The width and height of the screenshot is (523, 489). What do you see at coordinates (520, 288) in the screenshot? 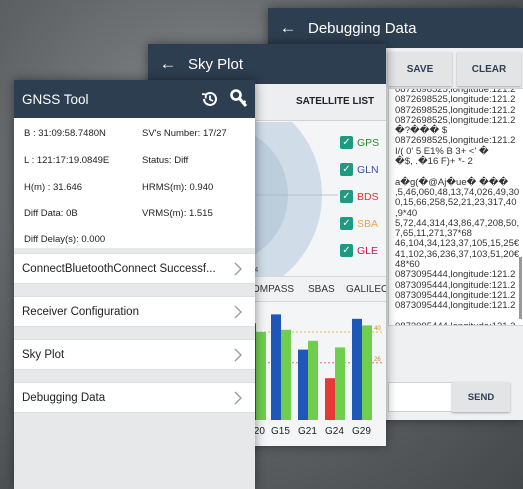
I see `scrollbar-thumb` at bounding box center [520, 288].